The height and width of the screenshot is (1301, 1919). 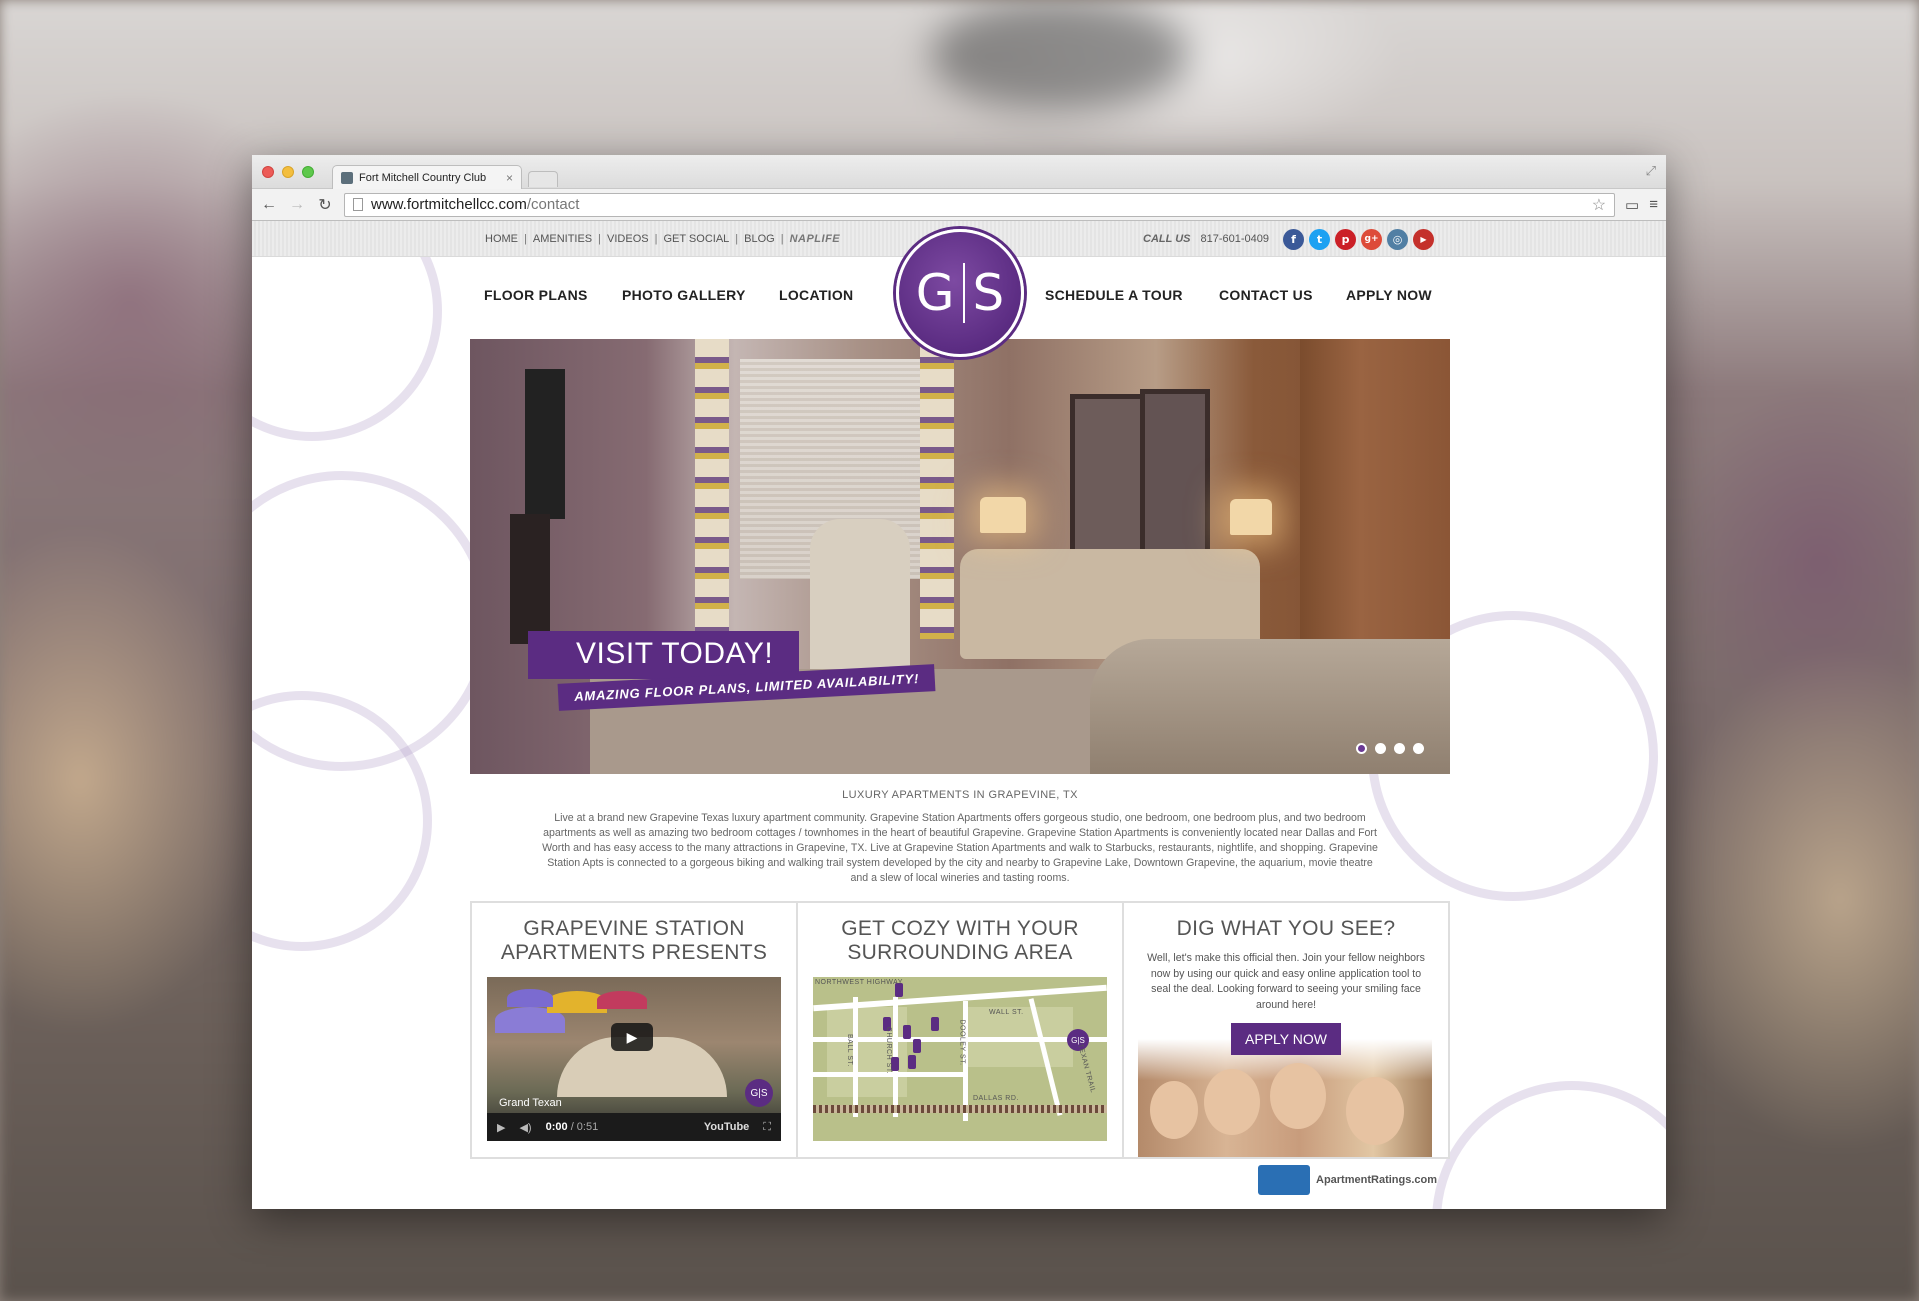 What do you see at coordinates (1003, 515) in the screenshot?
I see `hero-photo-lamp` at bounding box center [1003, 515].